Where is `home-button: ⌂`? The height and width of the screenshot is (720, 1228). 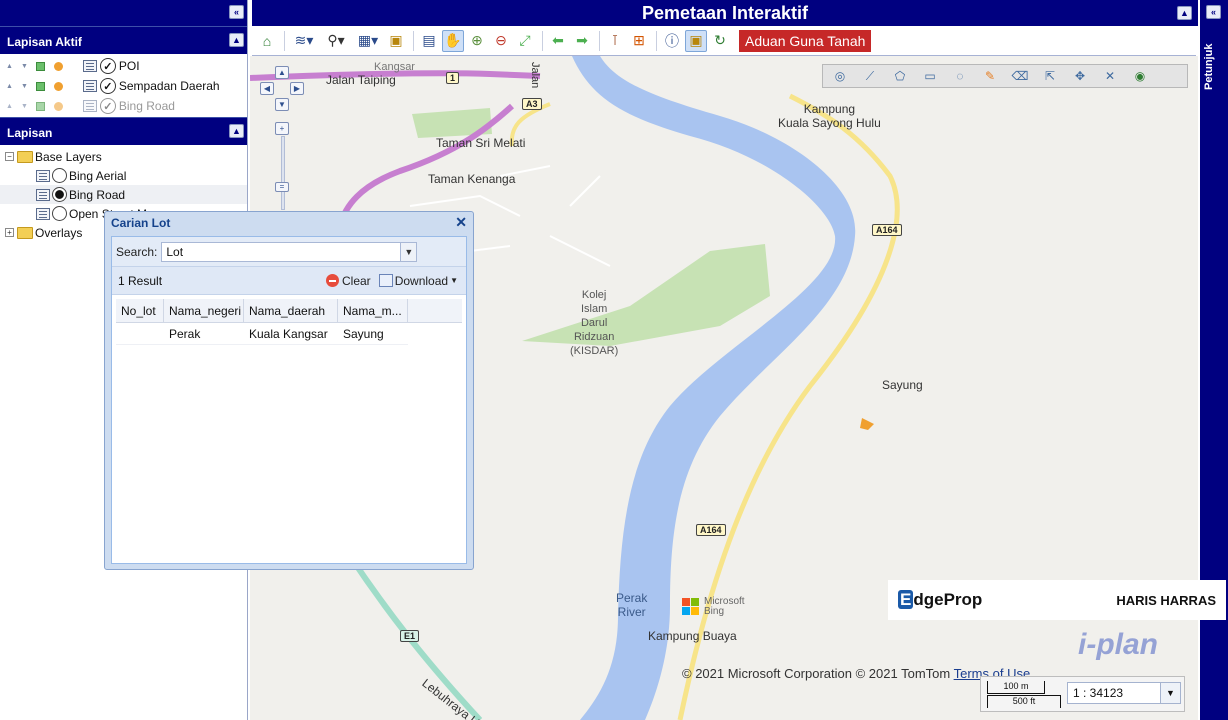
home-button: ⌂ is located at coordinates (267, 41).